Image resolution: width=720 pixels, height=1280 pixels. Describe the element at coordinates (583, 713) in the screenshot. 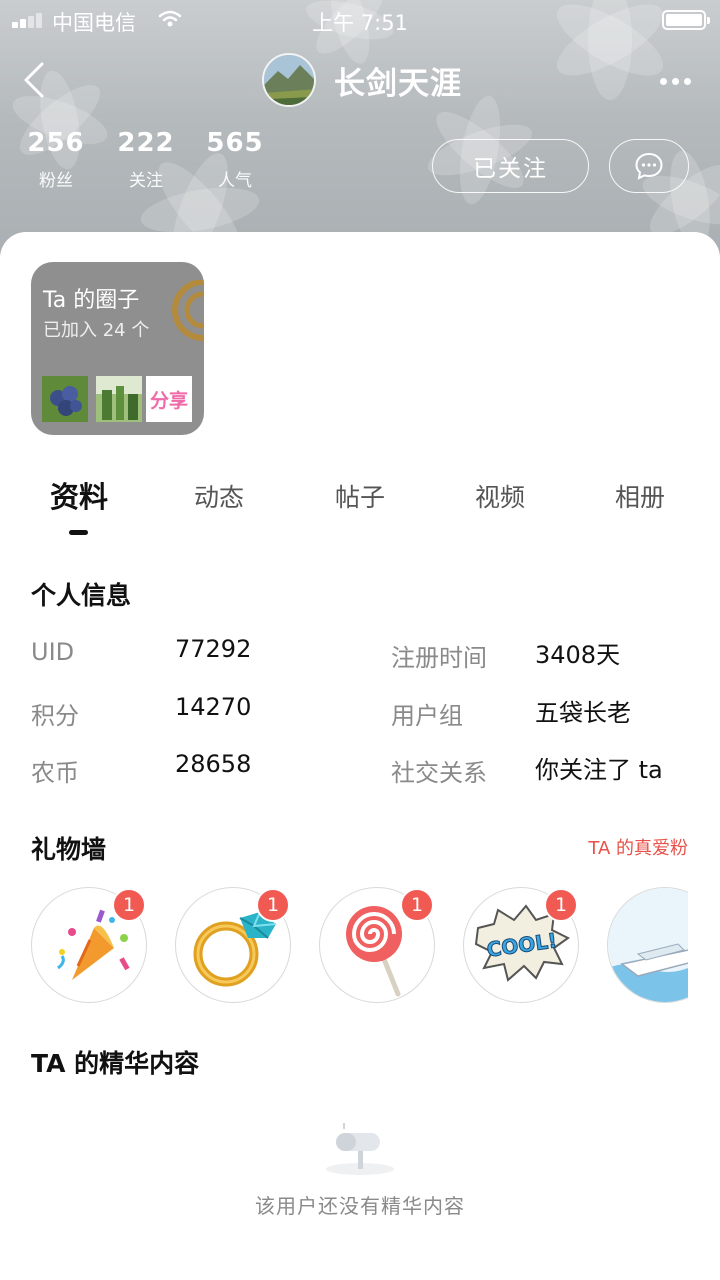

I see `info-value-user-group: 五袋长老` at that location.